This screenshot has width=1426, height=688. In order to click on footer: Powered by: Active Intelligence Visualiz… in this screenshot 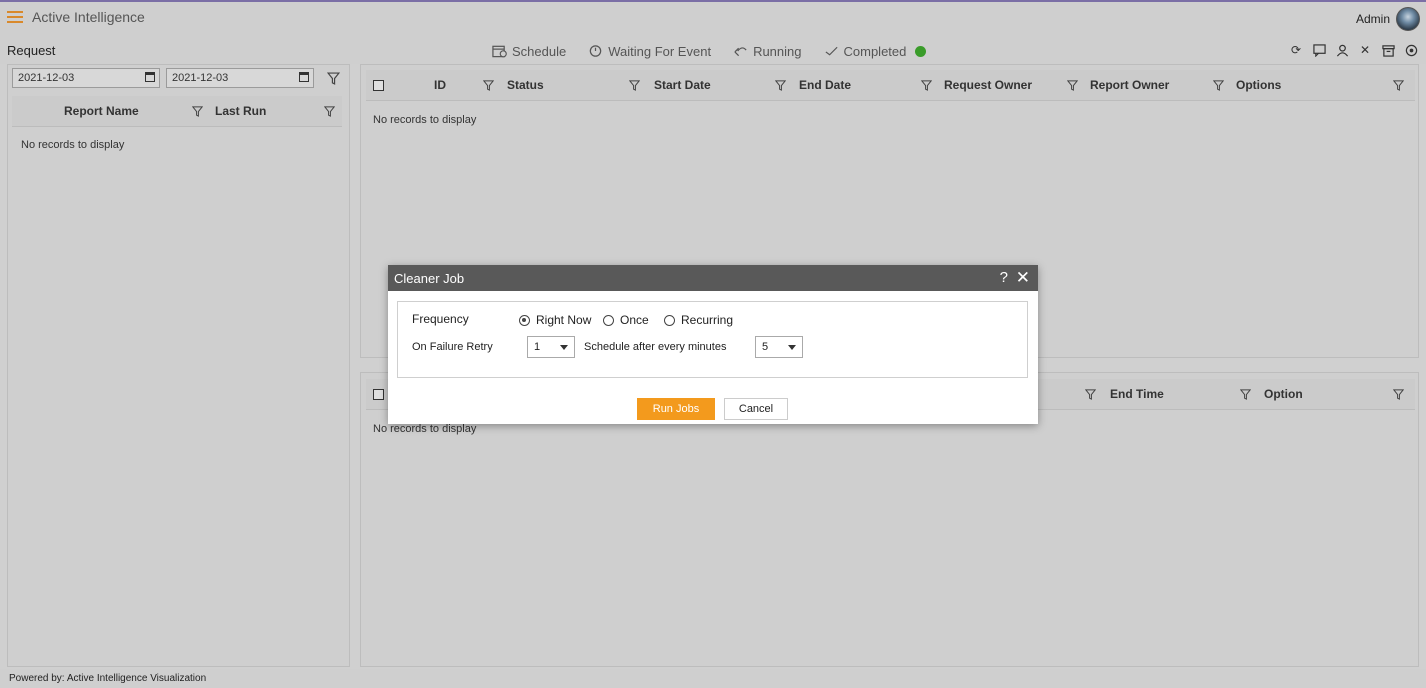, I will do `click(713, 678)`.